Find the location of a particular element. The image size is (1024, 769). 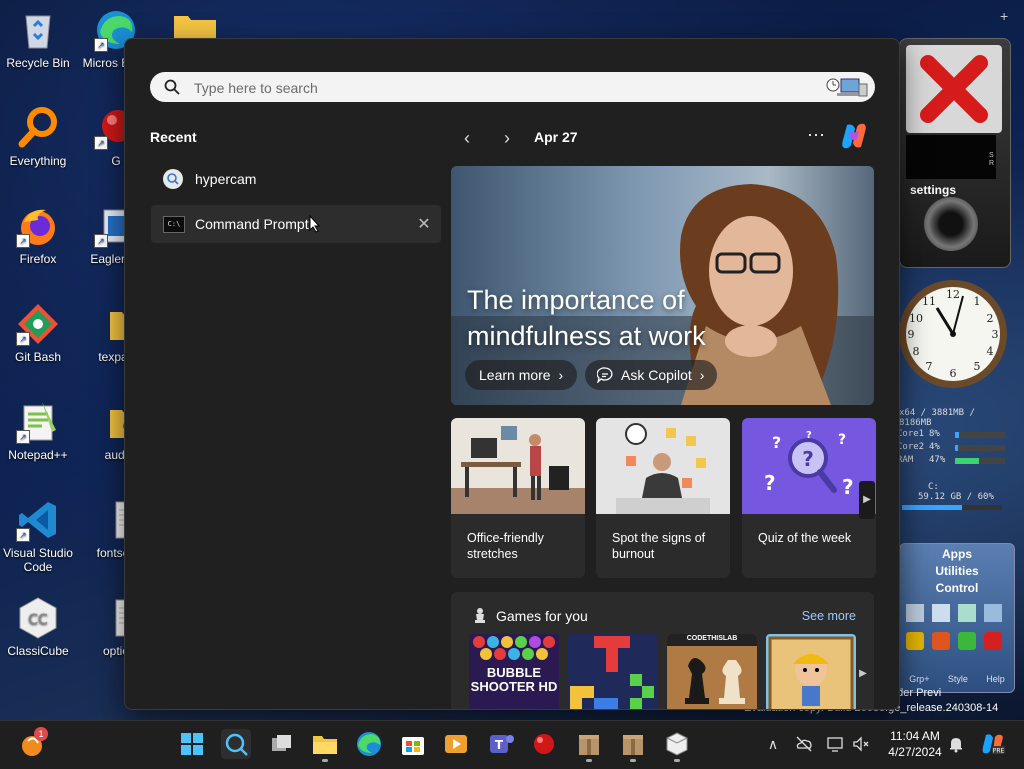

clock-date: 4/27/2024 is located at coordinates (915, 752).